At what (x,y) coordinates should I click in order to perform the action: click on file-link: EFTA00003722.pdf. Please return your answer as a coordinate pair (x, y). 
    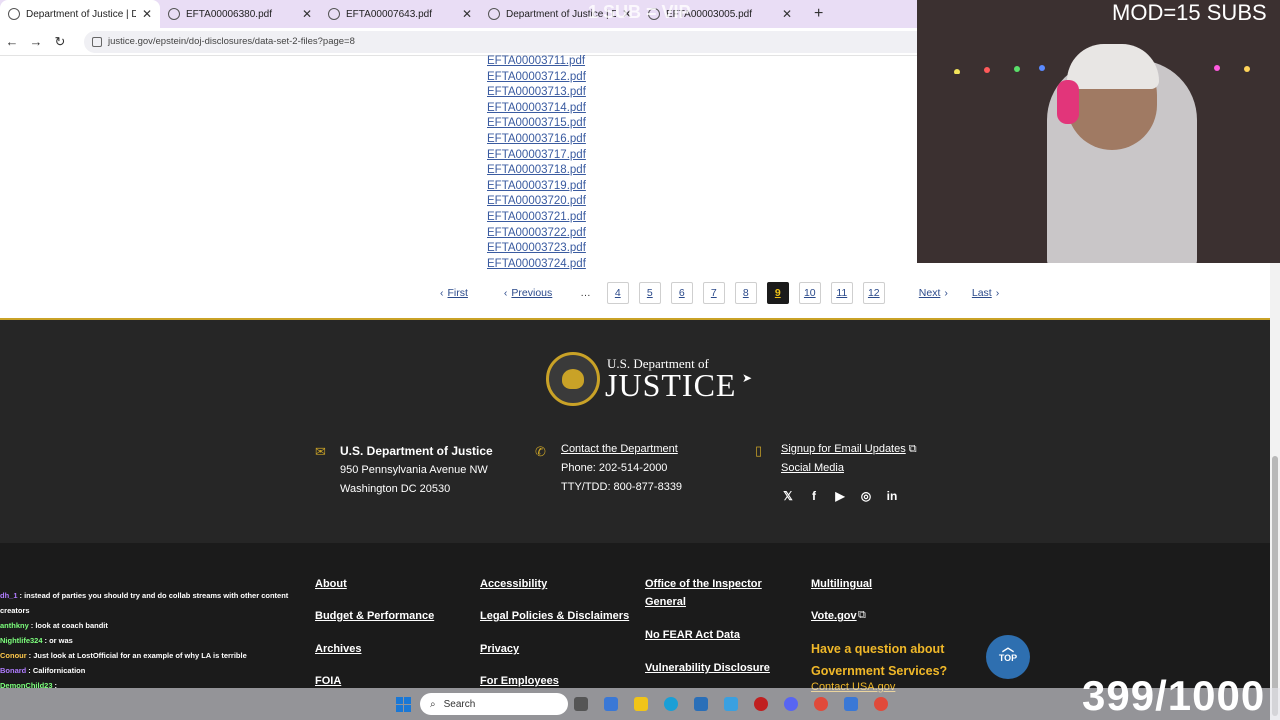
    Looking at the image, I should click on (536, 234).